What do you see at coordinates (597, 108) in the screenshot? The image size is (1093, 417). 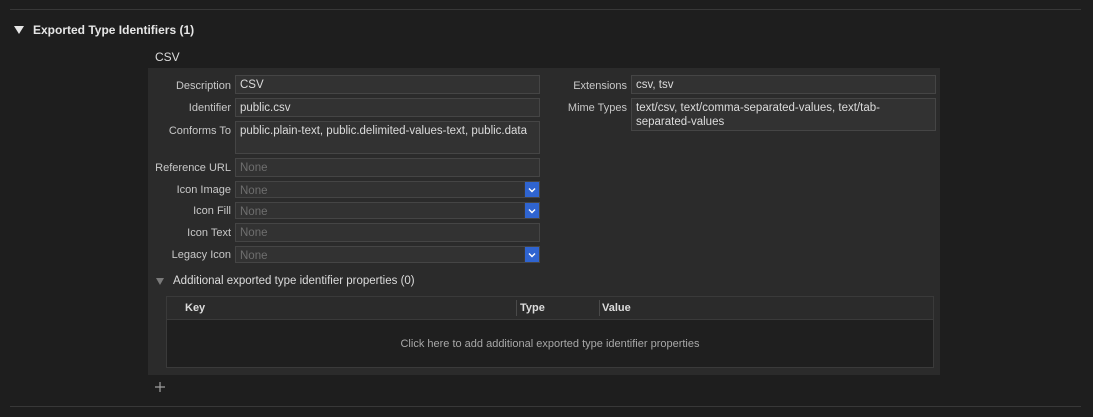 I see `mime-types-label: Mime Types` at bounding box center [597, 108].